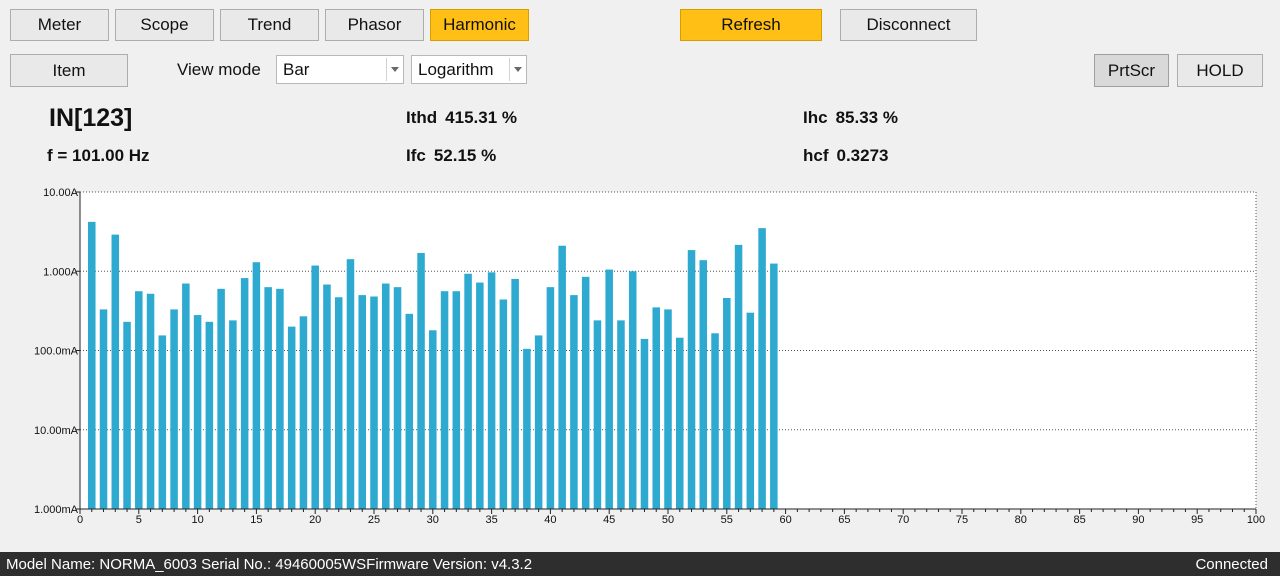 This screenshot has width=1280, height=576. I want to click on ithd-readout: Ithd 415.31 %, so click(461, 118).